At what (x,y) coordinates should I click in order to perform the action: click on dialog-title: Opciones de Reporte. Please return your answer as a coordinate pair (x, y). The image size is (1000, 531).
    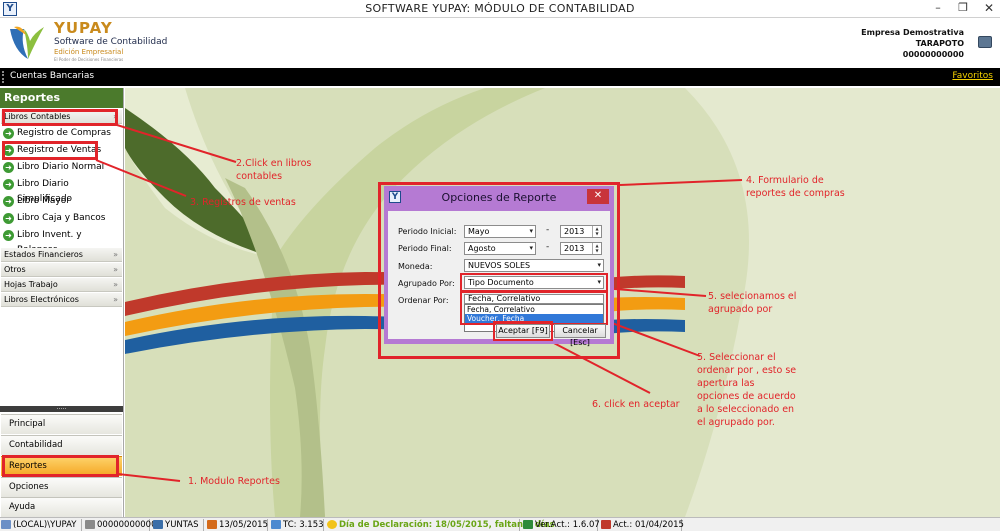
    Looking at the image, I should click on (499, 197).